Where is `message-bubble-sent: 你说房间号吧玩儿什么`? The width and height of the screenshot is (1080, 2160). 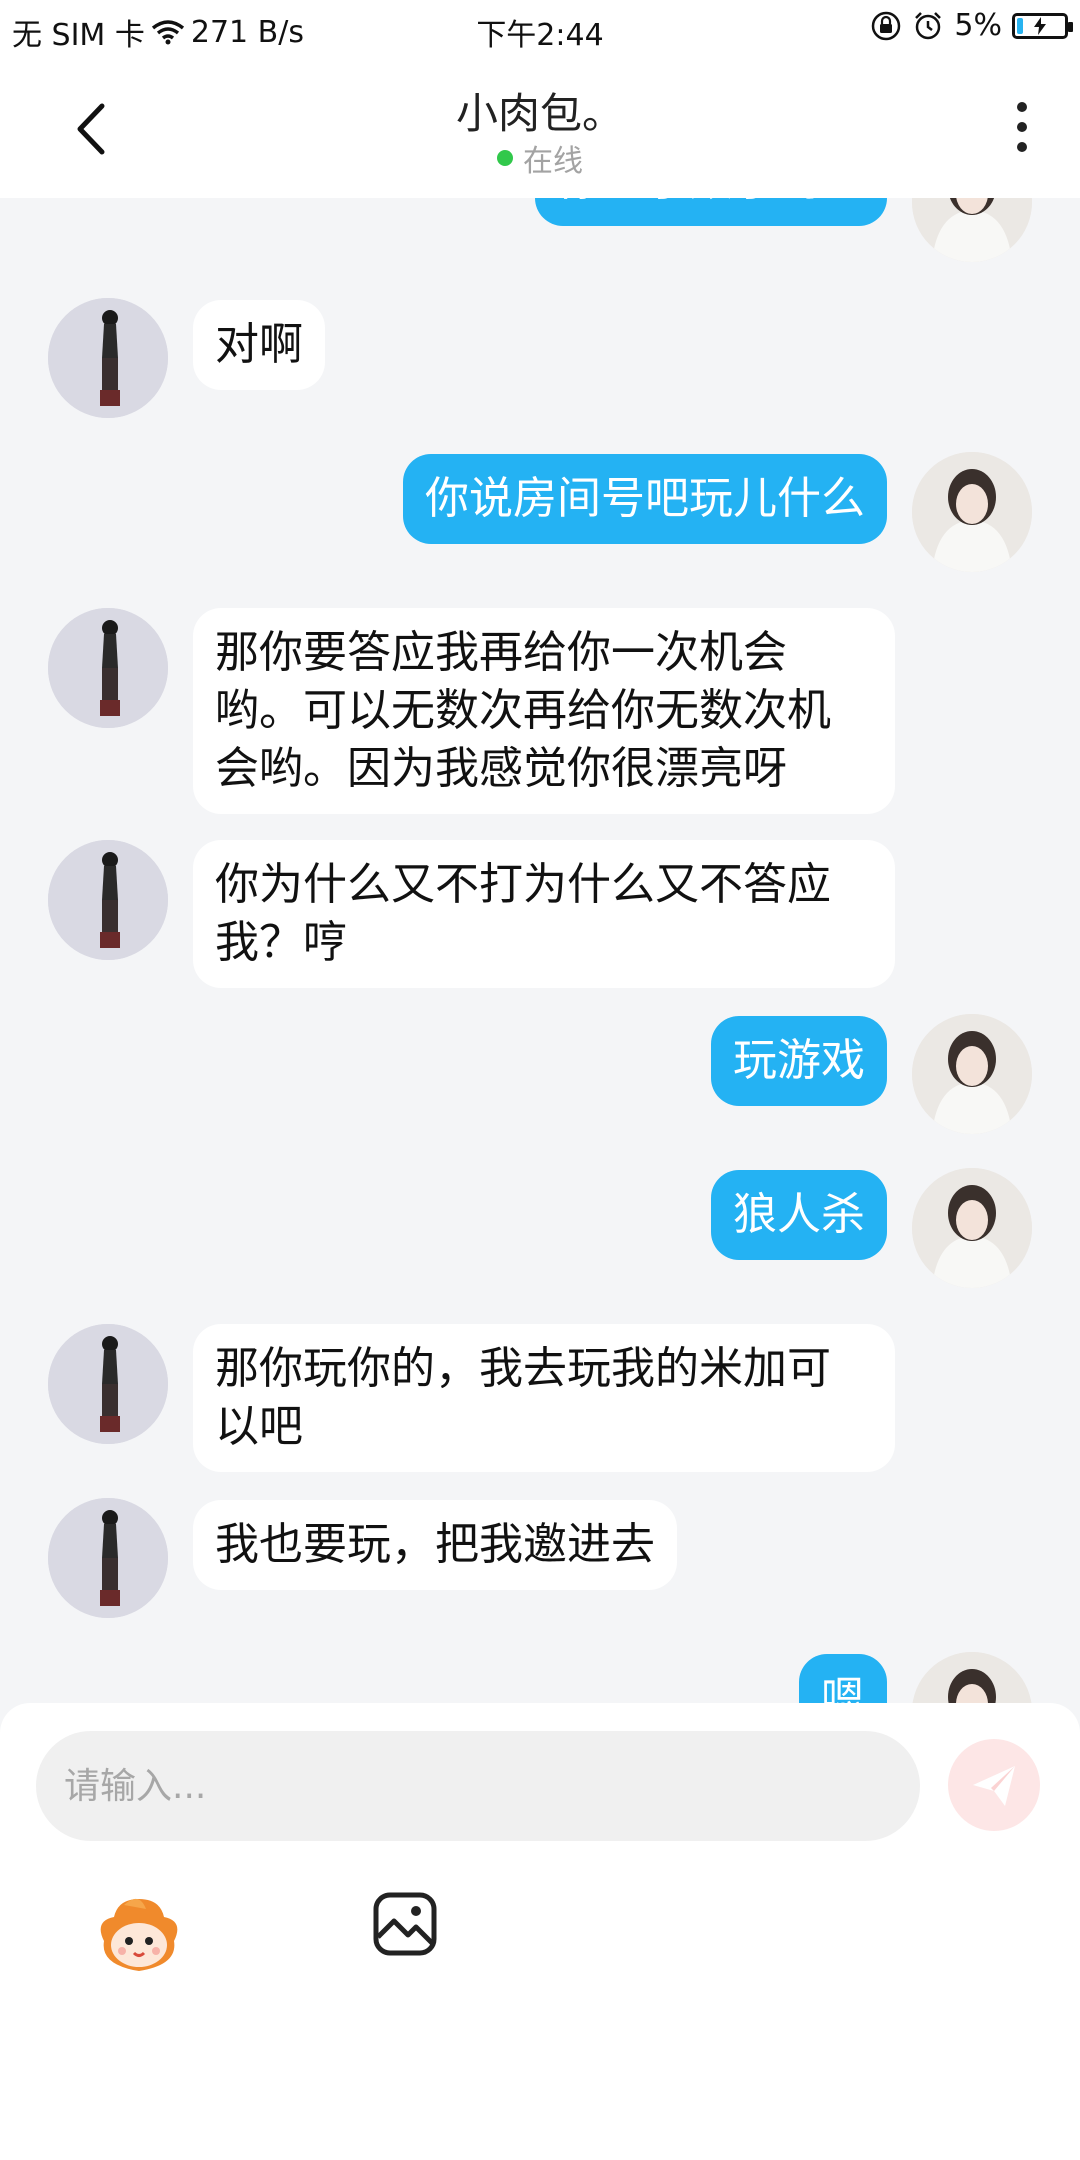
message-bubble-sent: 你说房间号吧玩儿什么 is located at coordinates (645, 499).